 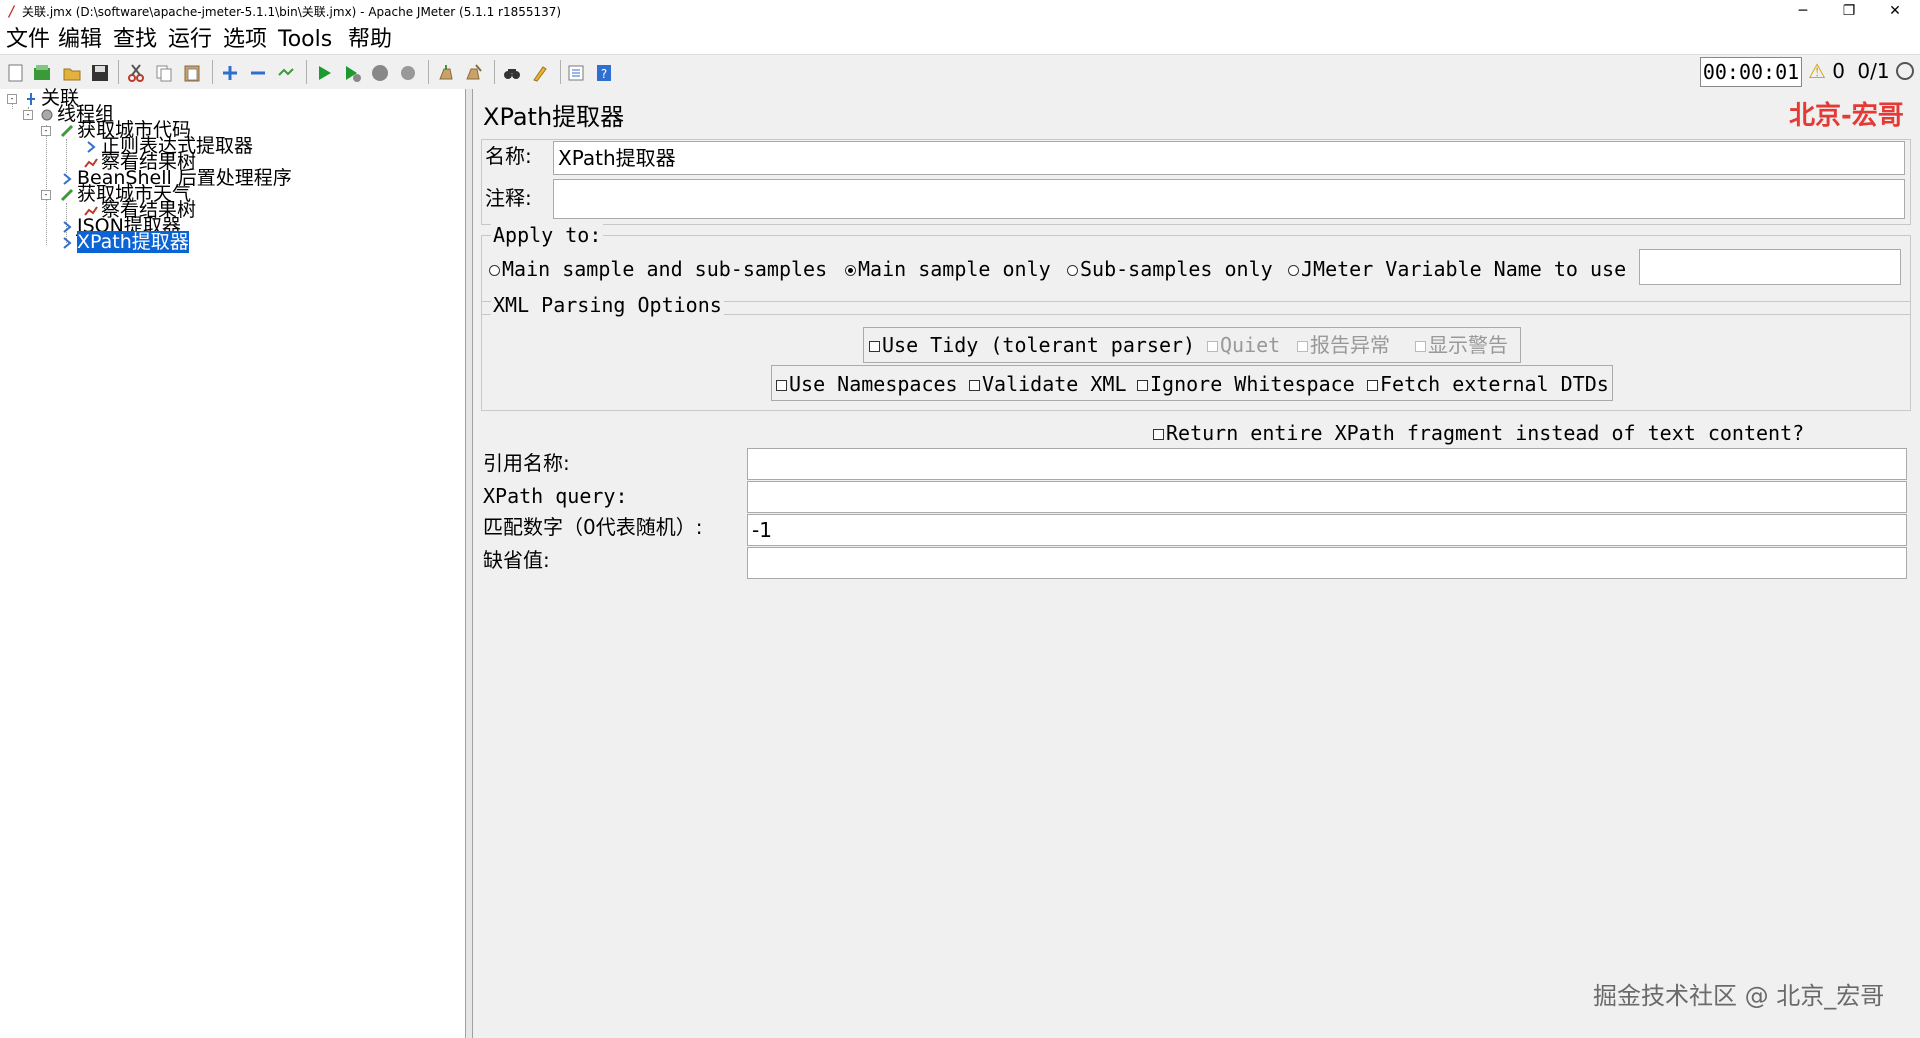 I want to click on function-helper-icon, so click(x=576, y=73).